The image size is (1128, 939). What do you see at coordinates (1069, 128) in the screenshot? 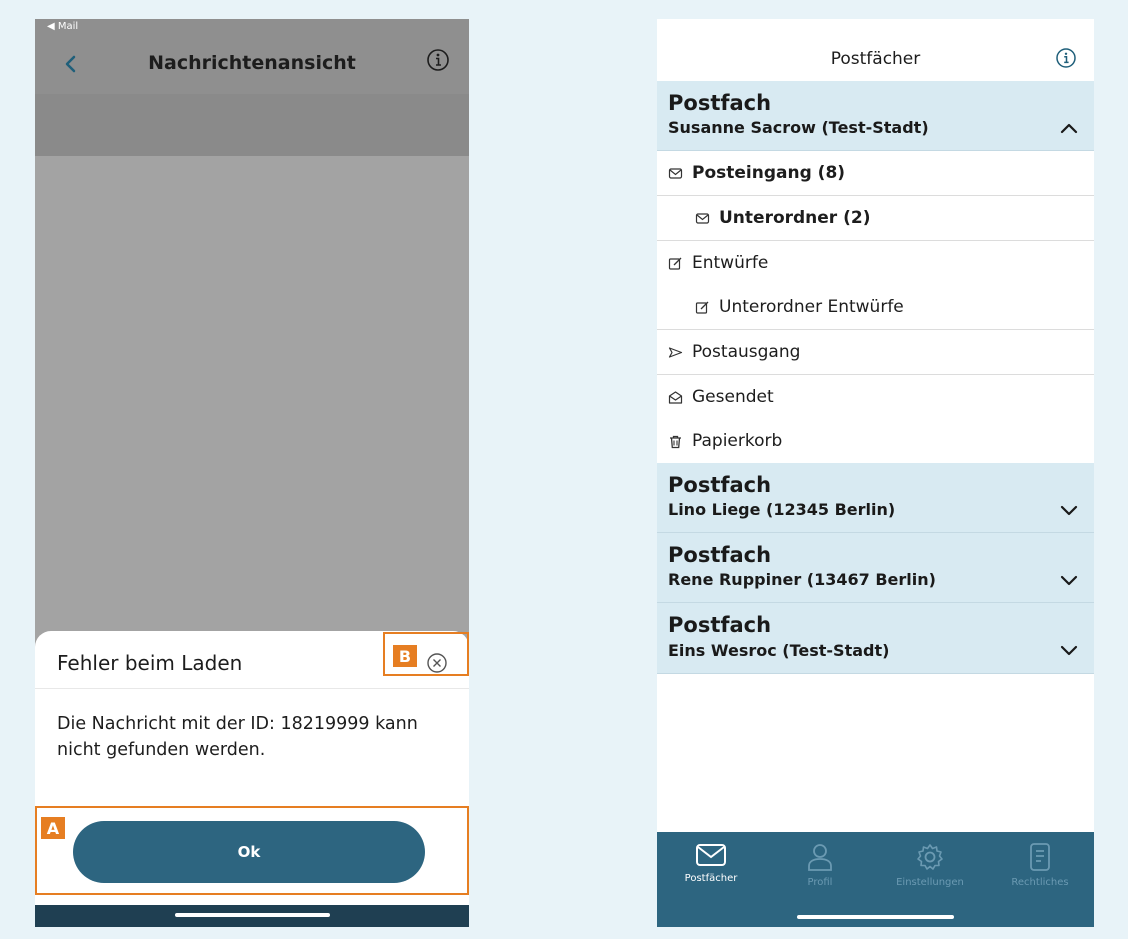
I see `chevron-up-icon` at bounding box center [1069, 128].